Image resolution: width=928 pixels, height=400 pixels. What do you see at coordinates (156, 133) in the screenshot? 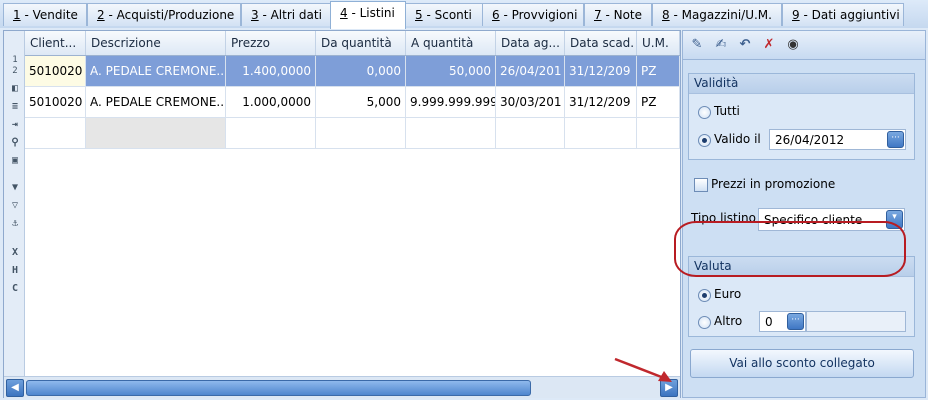
I see `cell-descrizione` at bounding box center [156, 133].